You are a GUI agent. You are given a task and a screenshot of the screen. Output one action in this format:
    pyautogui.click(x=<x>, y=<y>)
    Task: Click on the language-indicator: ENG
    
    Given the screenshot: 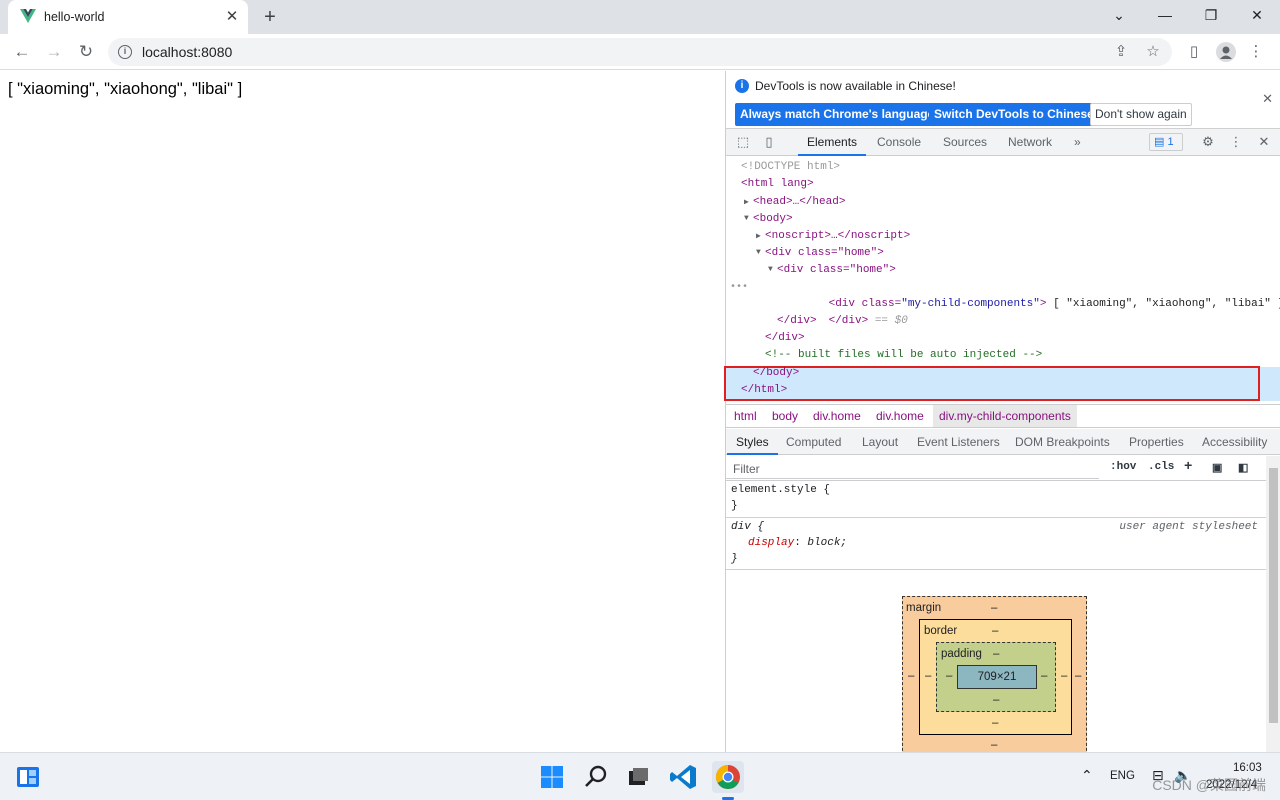 What is the action you would take?
    pyautogui.click(x=1122, y=776)
    